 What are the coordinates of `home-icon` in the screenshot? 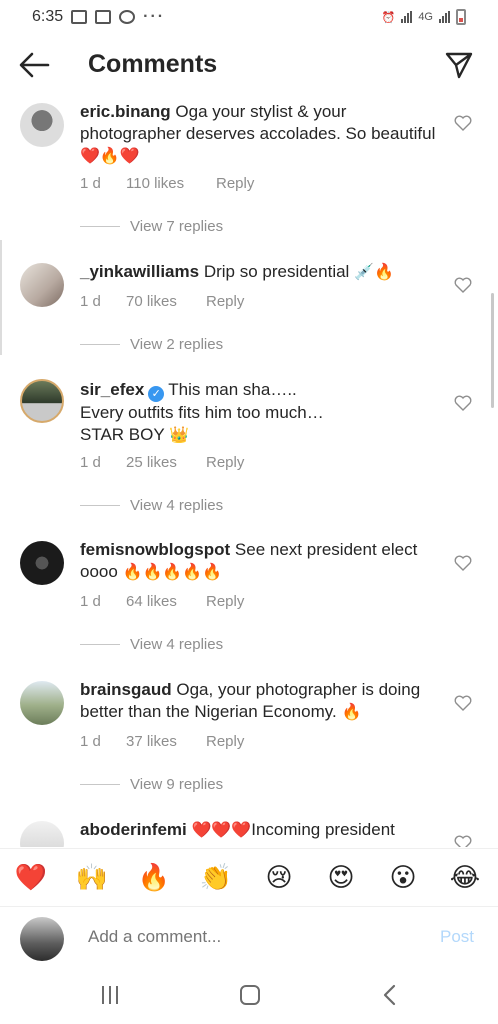 It's located at (250, 995).